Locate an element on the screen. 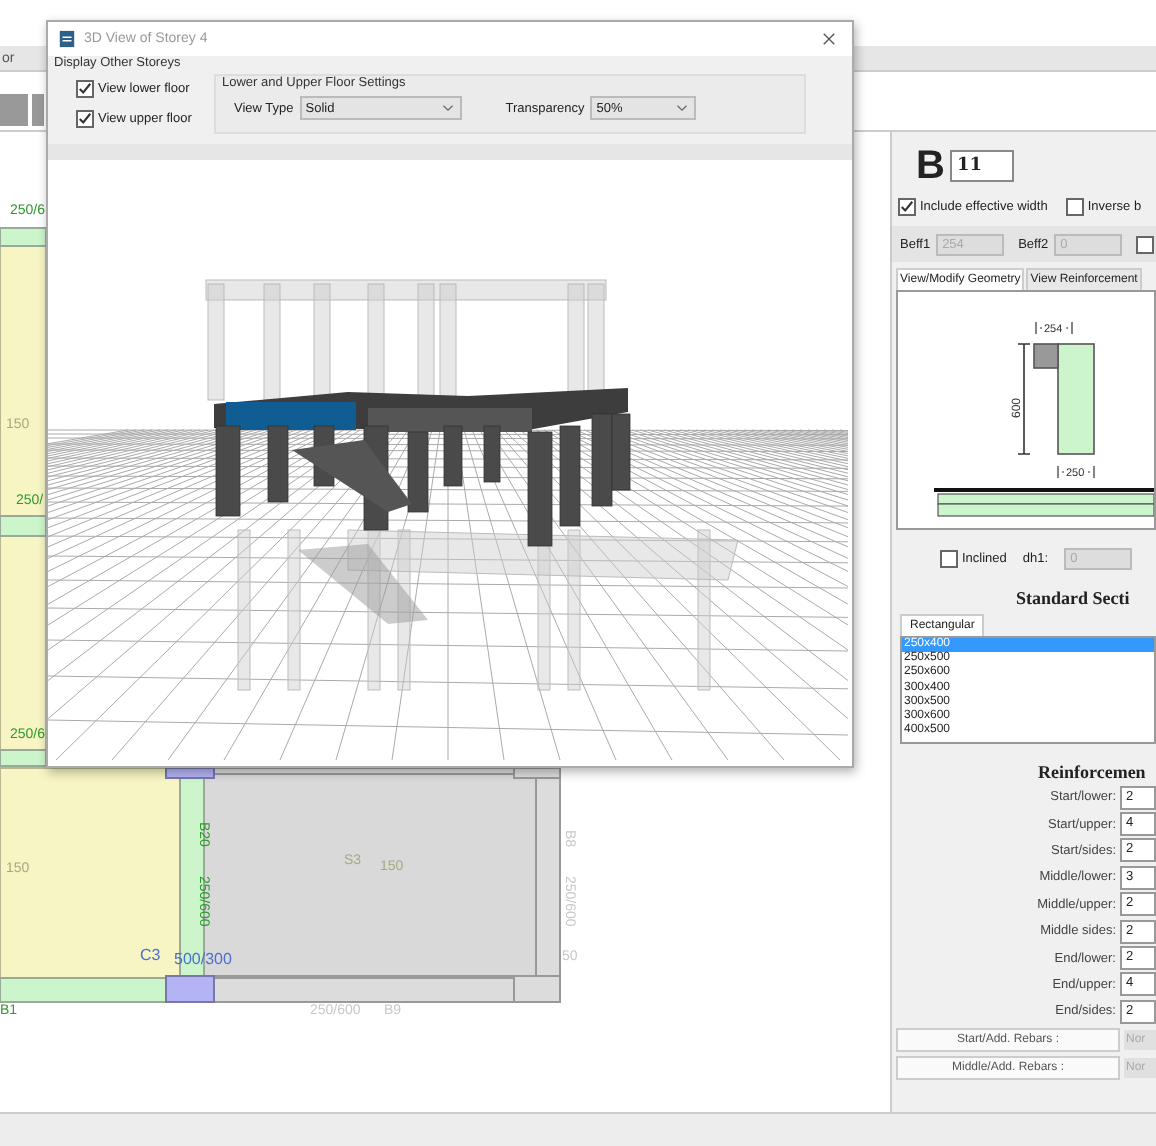 The image size is (1156, 1146). flange is located at coordinates (1046, 356).